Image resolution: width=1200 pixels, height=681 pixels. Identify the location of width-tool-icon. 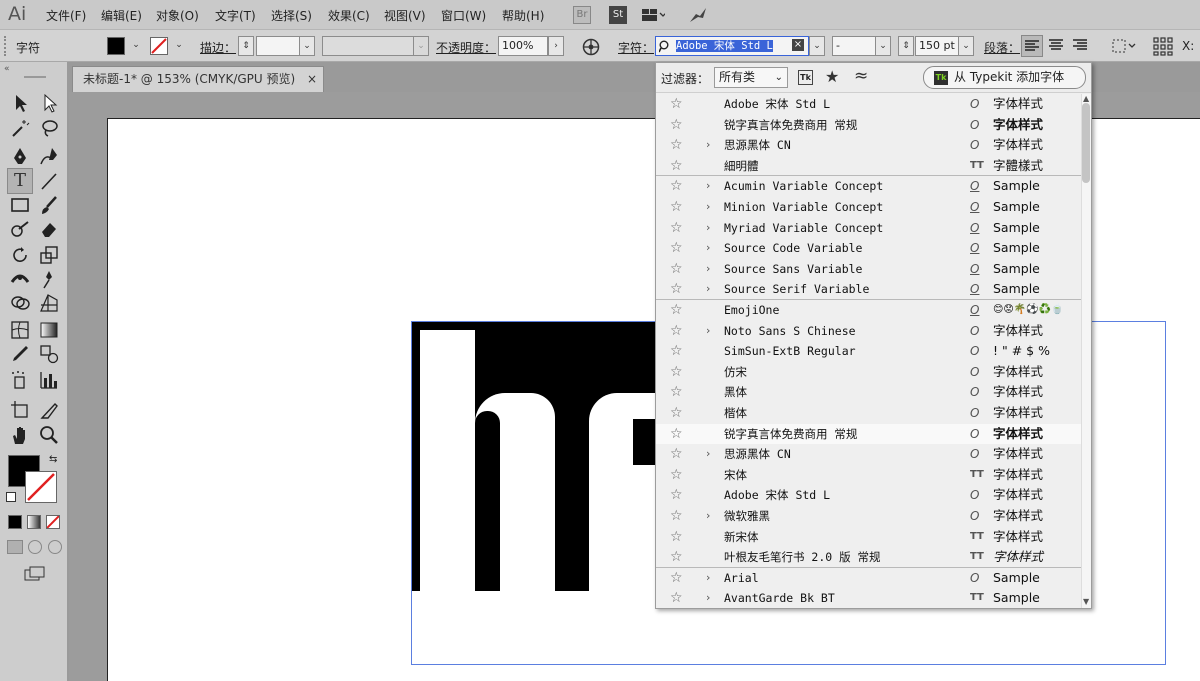
(20, 279).